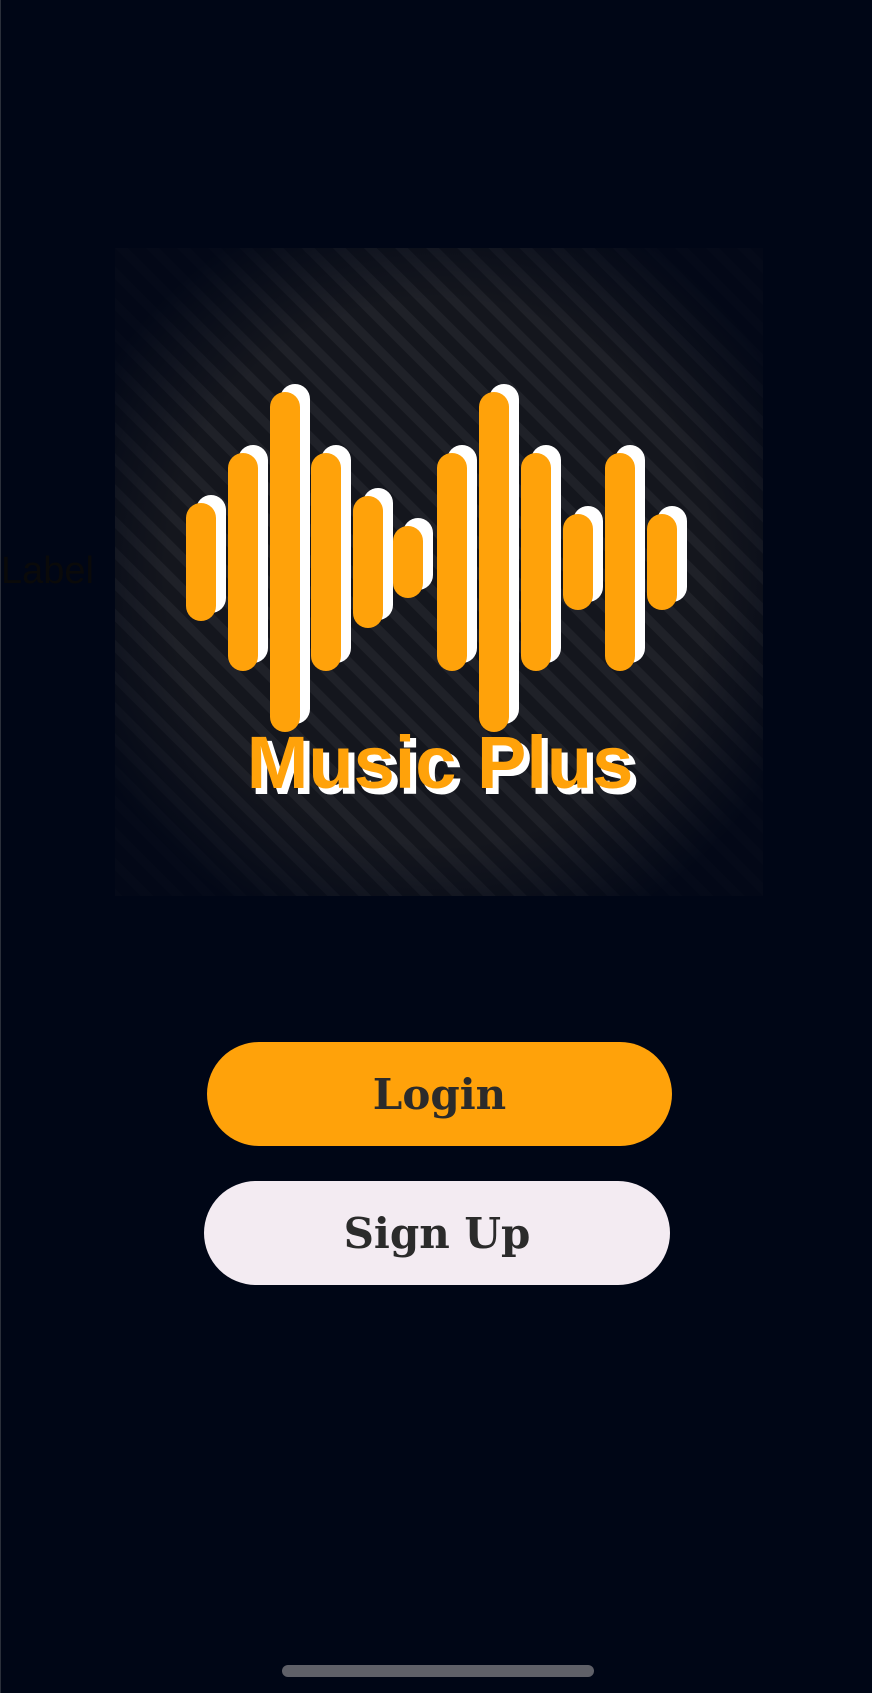  What do you see at coordinates (439, 1094) in the screenshot?
I see `login-button: Login` at bounding box center [439, 1094].